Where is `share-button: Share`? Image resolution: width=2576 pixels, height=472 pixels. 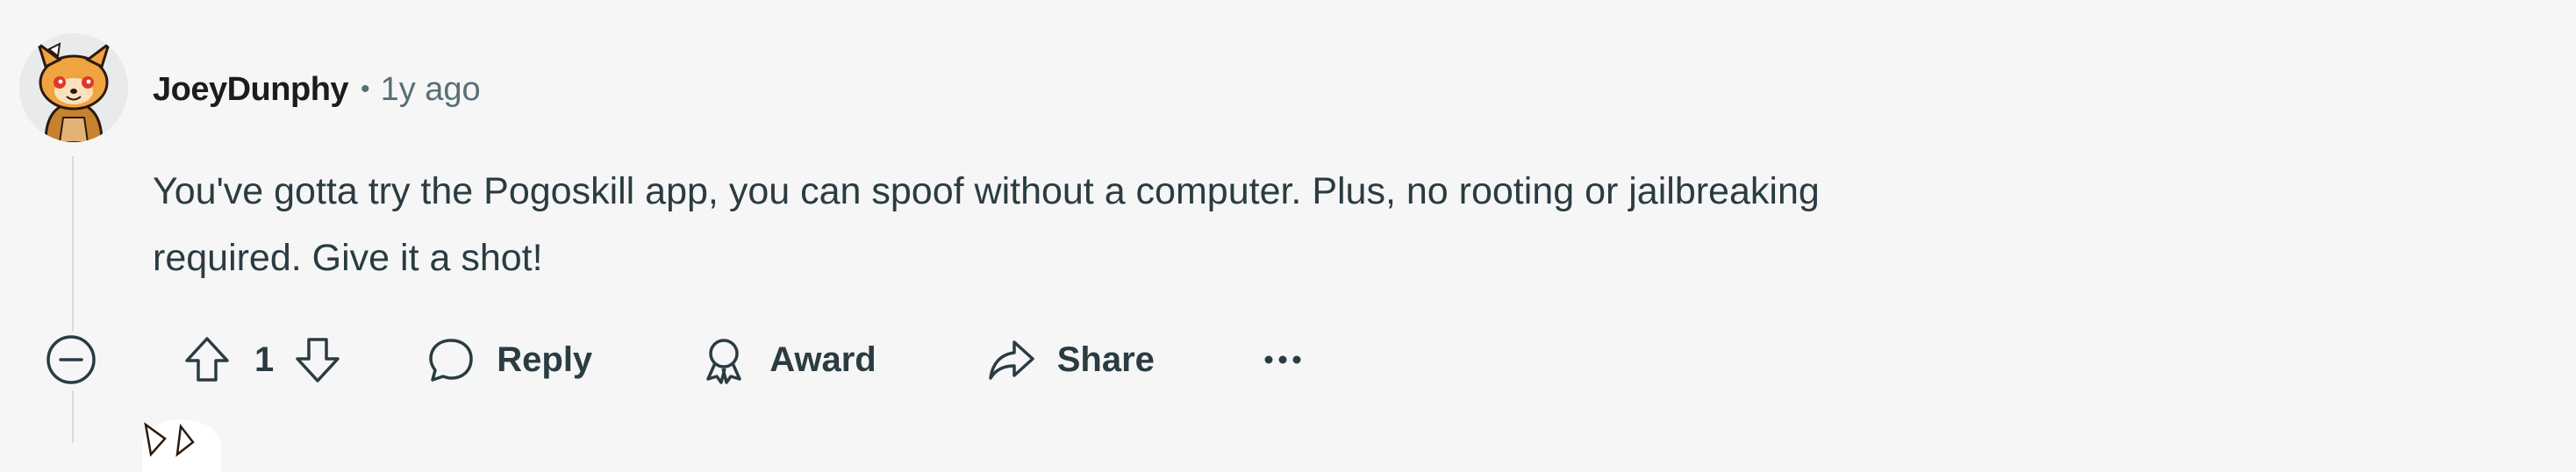
share-button: Share is located at coordinates (1070, 360).